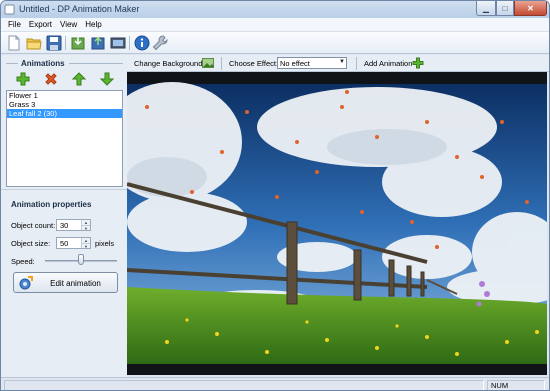 The width and height of the screenshot is (550, 391). I want to click on delete-icon, so click(51, 79).